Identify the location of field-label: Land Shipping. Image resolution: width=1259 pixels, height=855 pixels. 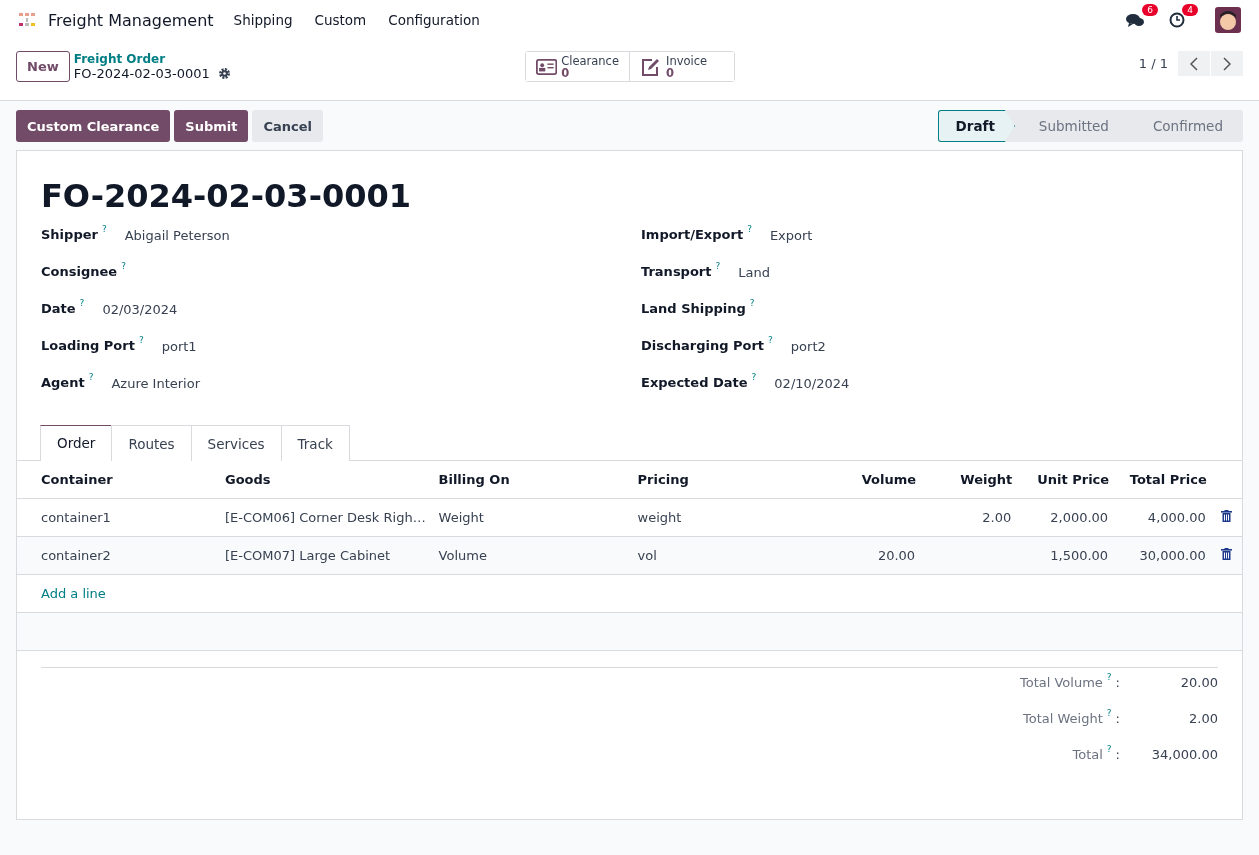
(693, 308).